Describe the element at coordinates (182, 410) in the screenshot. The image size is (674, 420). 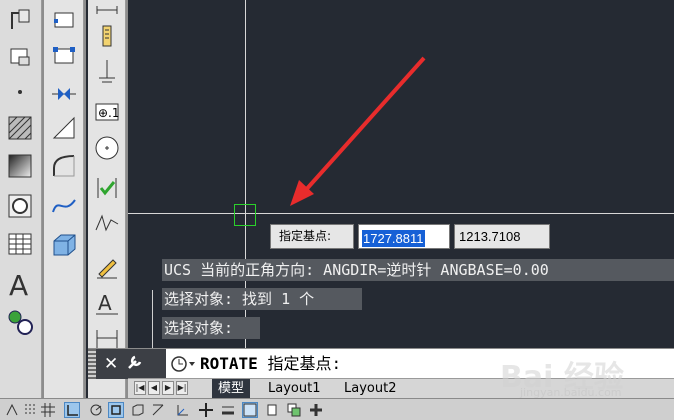
I see `allow-dynamic-ucs-icon` at that location.